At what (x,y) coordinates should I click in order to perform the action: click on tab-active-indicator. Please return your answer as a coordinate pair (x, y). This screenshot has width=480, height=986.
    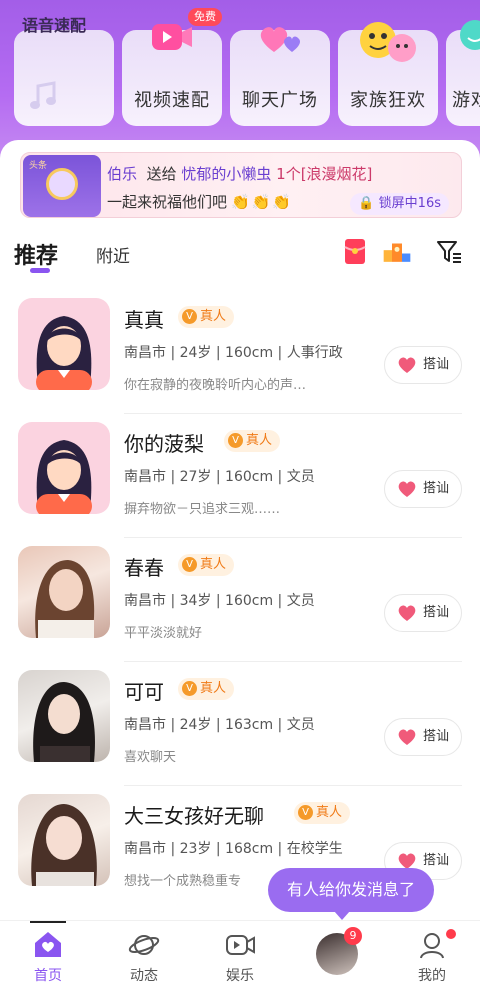
    Looking at the image, I should click on (40, 270).